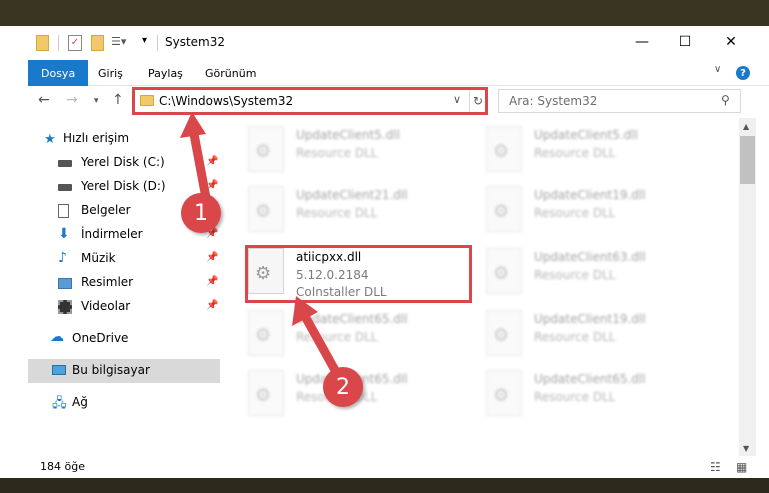 This screenshot has width=769, height=493. Describe the element at coordinates (260, 244) in the screenshot. I see `annotation-arrows` at that location.